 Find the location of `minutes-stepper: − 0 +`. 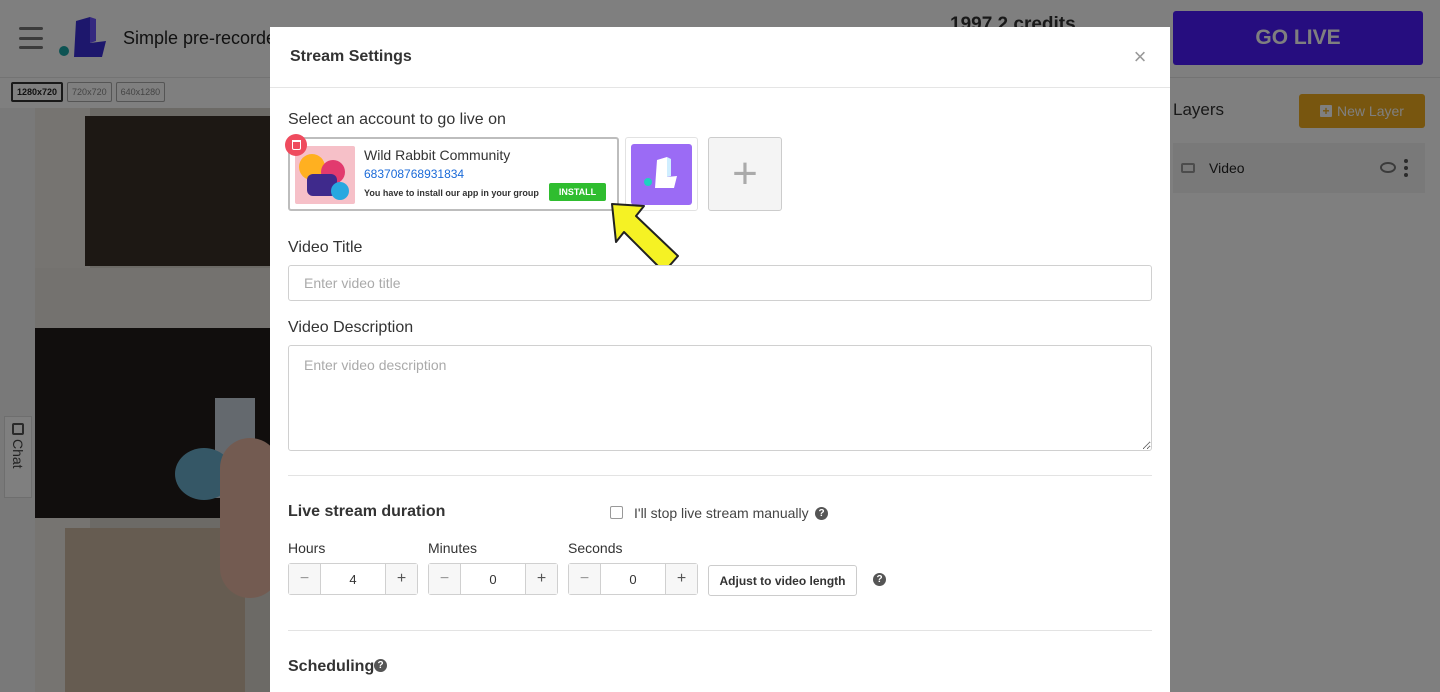

minutes-stepper: − 0 + is located at coordinates (493, 579).